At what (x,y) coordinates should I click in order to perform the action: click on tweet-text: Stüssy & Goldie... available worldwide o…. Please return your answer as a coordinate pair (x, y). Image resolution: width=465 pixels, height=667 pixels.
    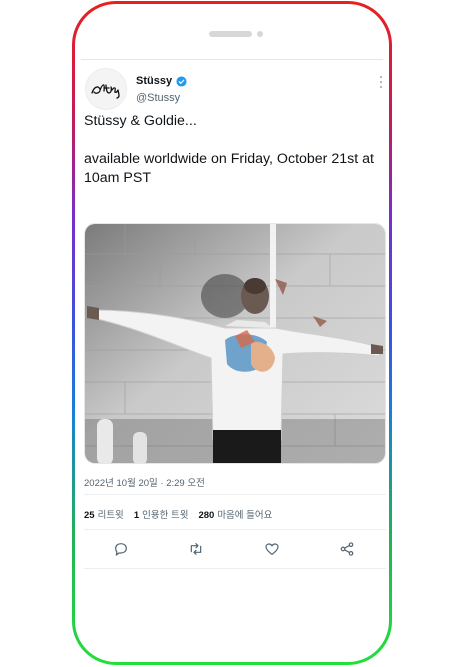
    Looking at the image, I should click on (229, 149).